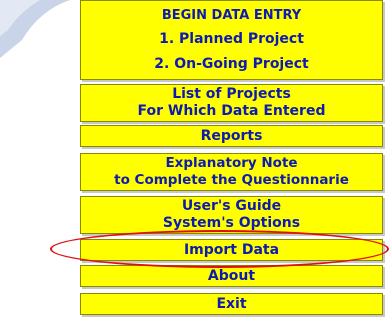  I want to click on about-label: About, so click(231, 275).